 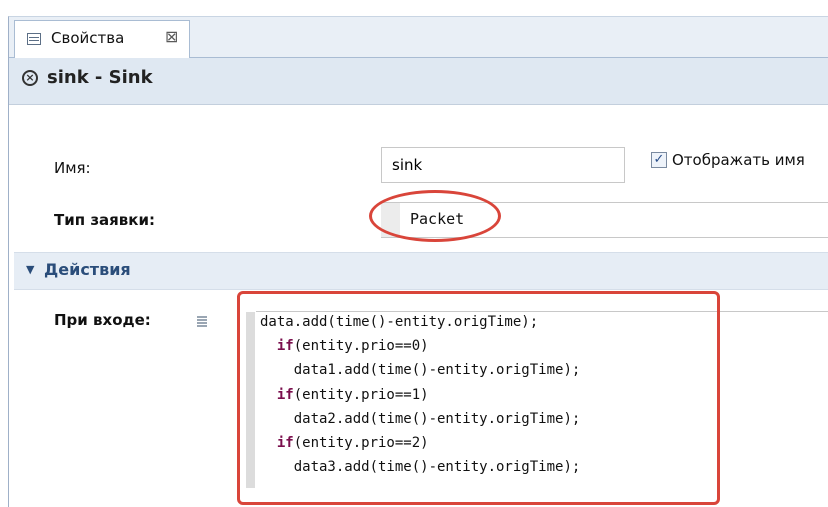 What do you see at coordinates (418, 81) in the screenshot?
I see `properties-title-bar: × sink - Sink` at bounding box center [418, 81].